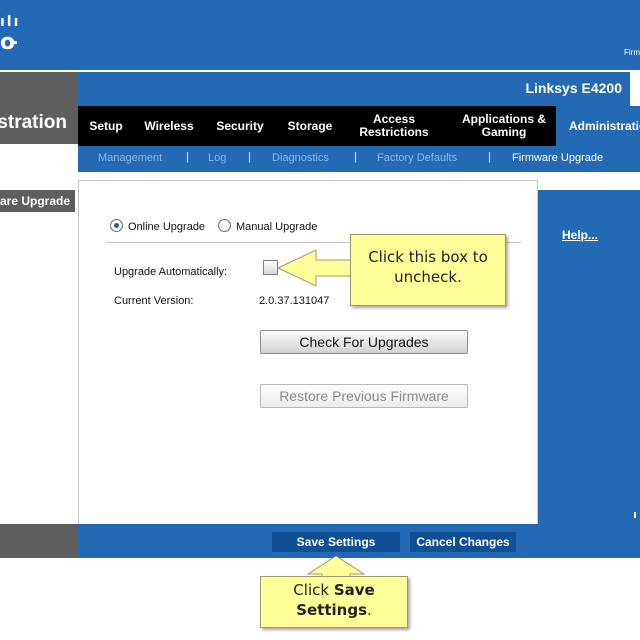 Image resolution: width=640 pixels, height=640 pixels. What do you see at coordinates (428, 277) in the screenshot?
I see `callout-top-line2: uncheck.` at bounding box center [428, 277].